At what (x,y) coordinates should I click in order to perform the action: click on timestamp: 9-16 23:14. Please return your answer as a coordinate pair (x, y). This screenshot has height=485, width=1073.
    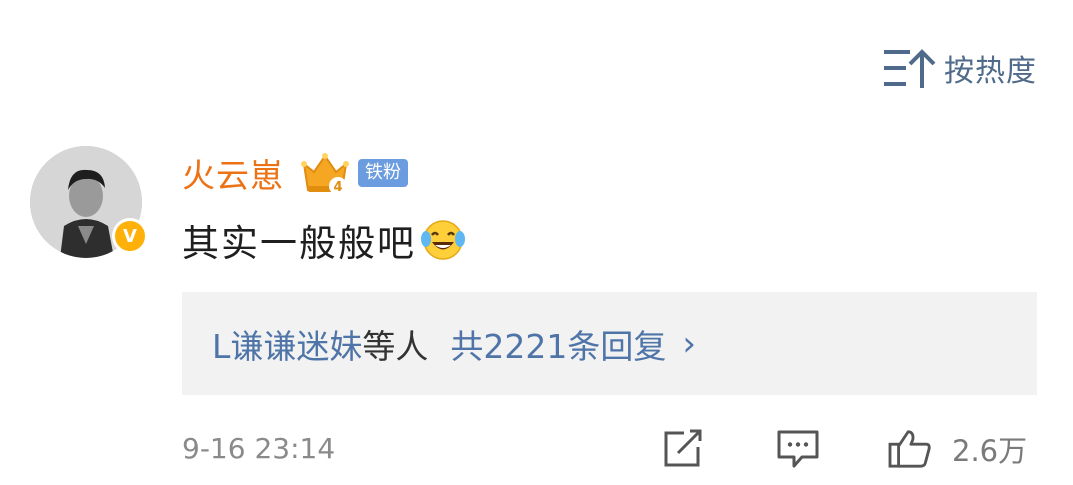
    Looking at the image, I should click on (259, 448).